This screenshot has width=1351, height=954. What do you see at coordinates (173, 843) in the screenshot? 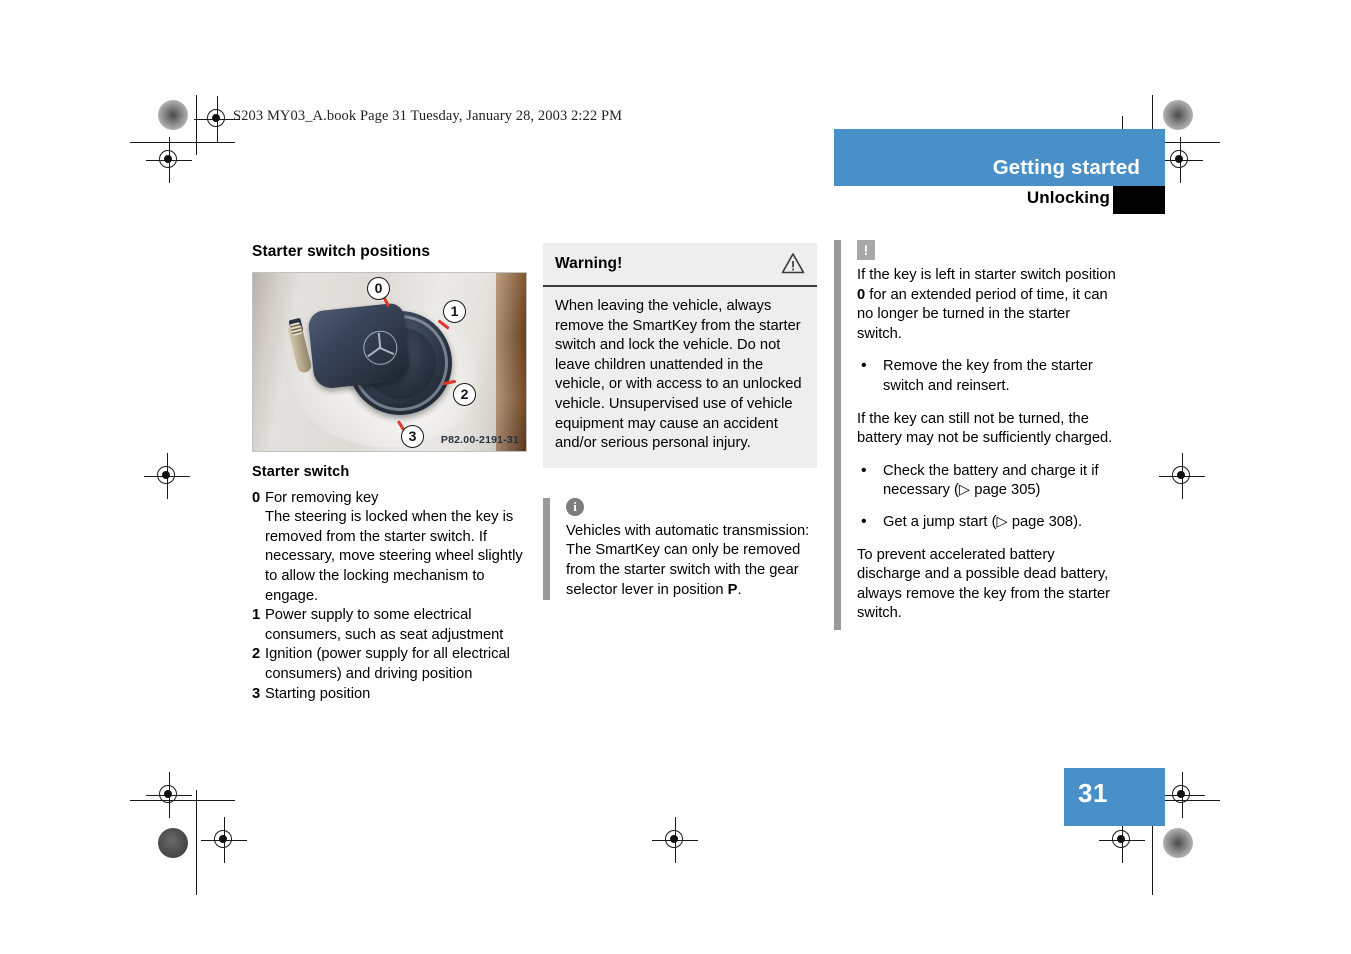
I see `halftone-dot-bottom-left` at bounding box center [173, 843].